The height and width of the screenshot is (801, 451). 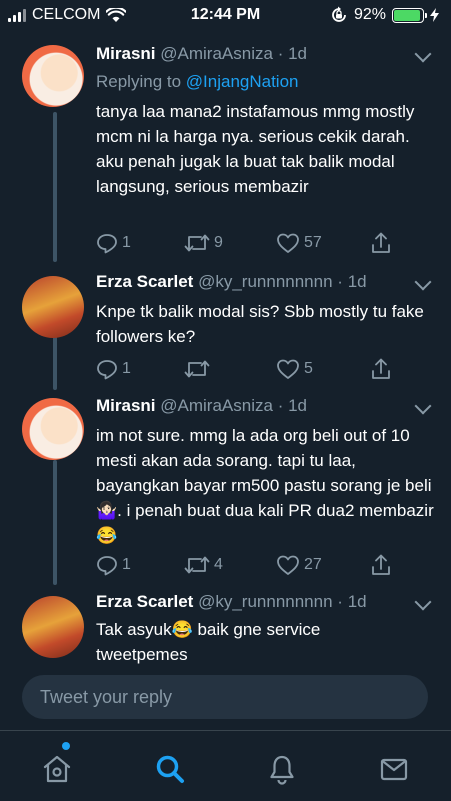 I want to click on like-count: 5, so click(x=308, y=368).